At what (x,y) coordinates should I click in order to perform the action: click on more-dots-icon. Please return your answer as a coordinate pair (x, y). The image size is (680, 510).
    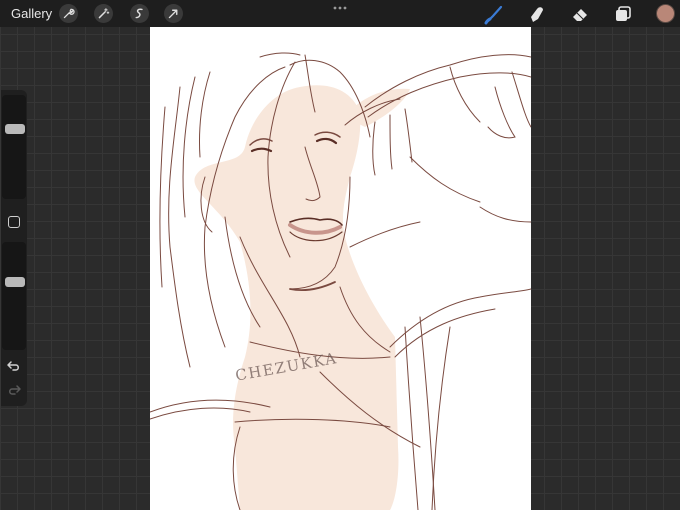
    Looking at the image, I should click on (340, 8).